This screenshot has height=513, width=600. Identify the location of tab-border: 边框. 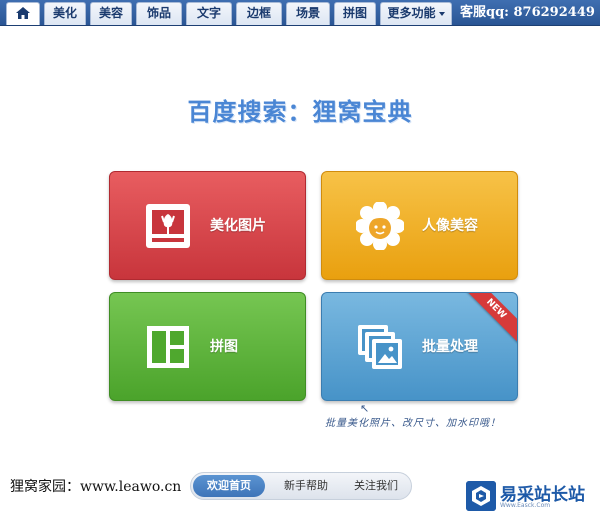
(259, 13).